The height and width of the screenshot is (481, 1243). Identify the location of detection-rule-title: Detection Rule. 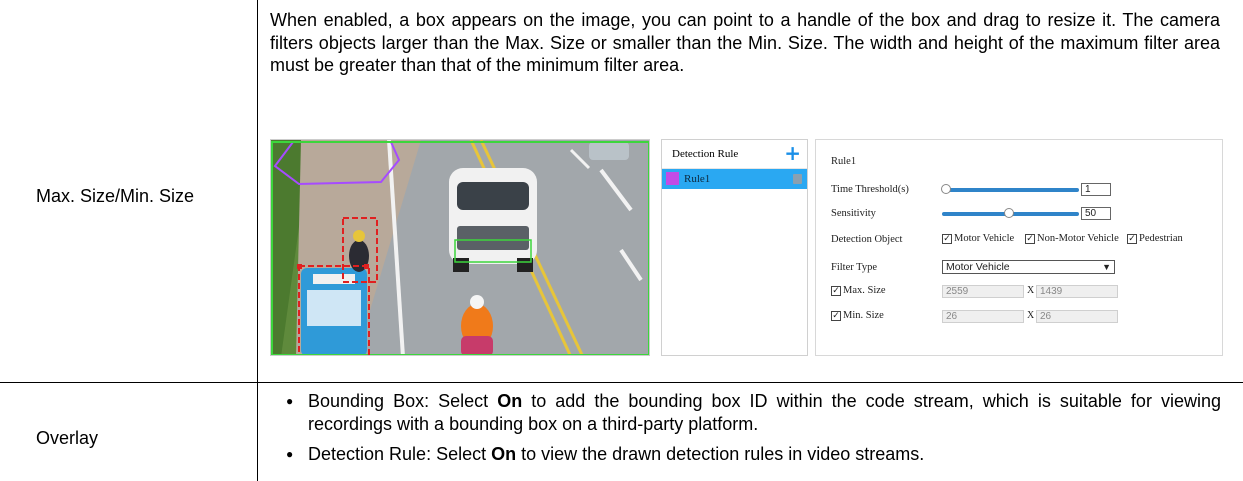
(705, 154).